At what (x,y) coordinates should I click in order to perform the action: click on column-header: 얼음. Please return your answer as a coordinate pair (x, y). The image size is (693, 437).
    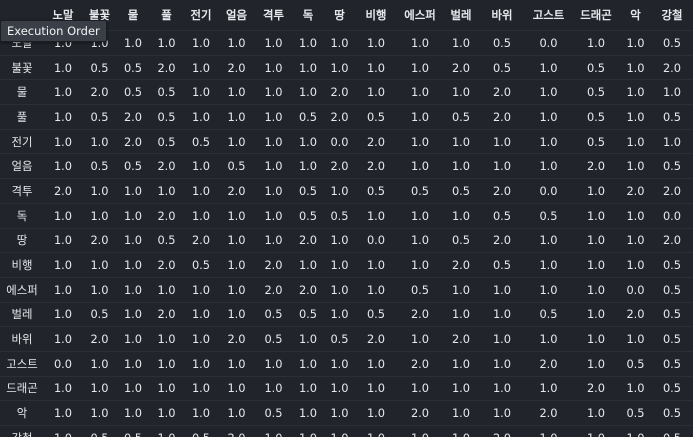
    Looking at the image, I should click on (236, 15).